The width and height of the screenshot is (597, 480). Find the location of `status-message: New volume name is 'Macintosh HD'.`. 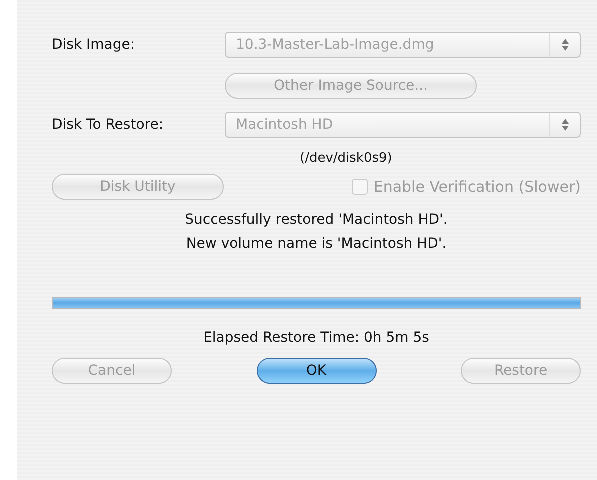

status-message: New volume name is 'Macintosh HD'. is located at coordinates (316, 244).